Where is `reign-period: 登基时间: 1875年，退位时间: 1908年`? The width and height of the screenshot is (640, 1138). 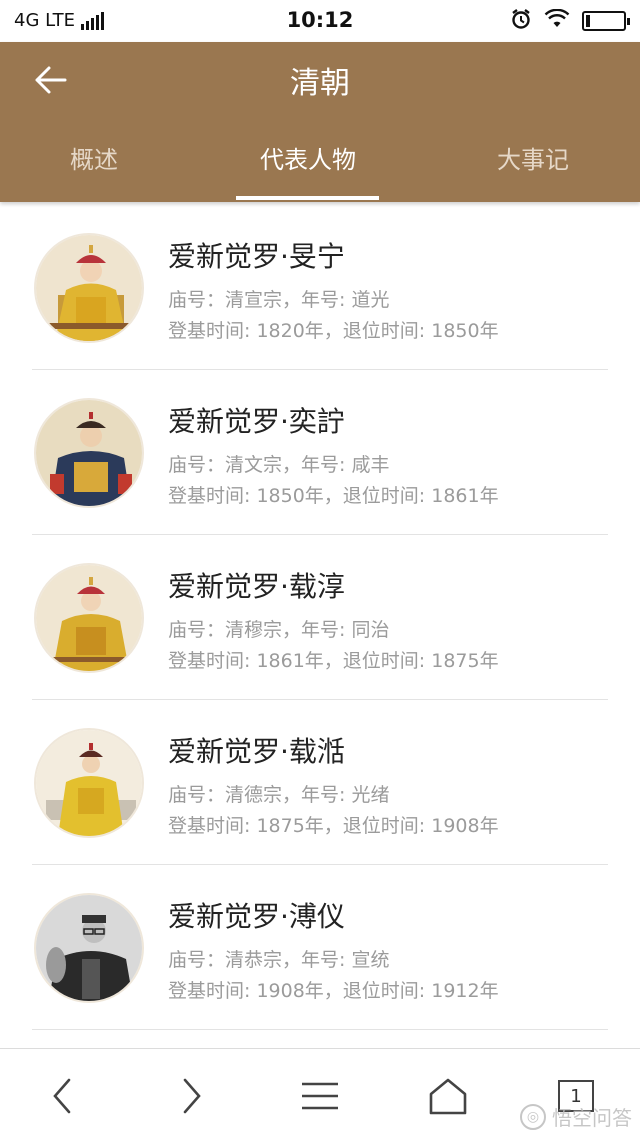 reign-period: 登基时间: 1875年，退位时间: 1908年 is located at coordinates (333, 826).